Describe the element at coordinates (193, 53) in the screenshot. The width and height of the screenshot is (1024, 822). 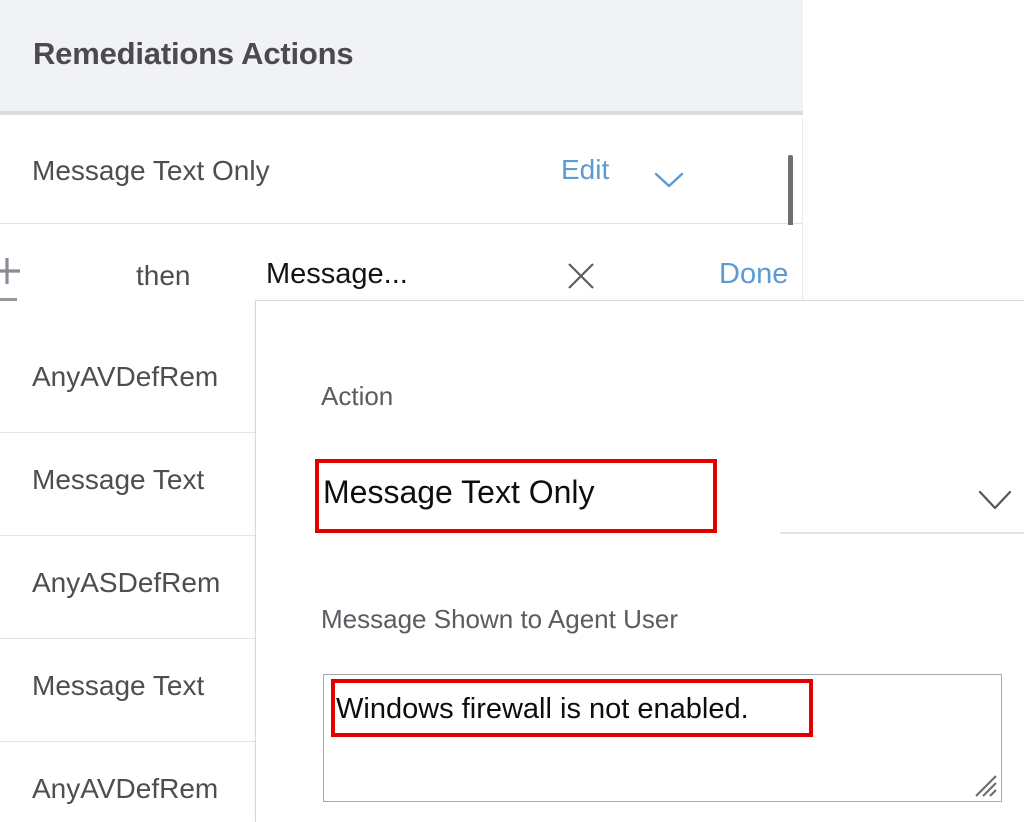
I see `page-title: Remediations Actions` at that location.